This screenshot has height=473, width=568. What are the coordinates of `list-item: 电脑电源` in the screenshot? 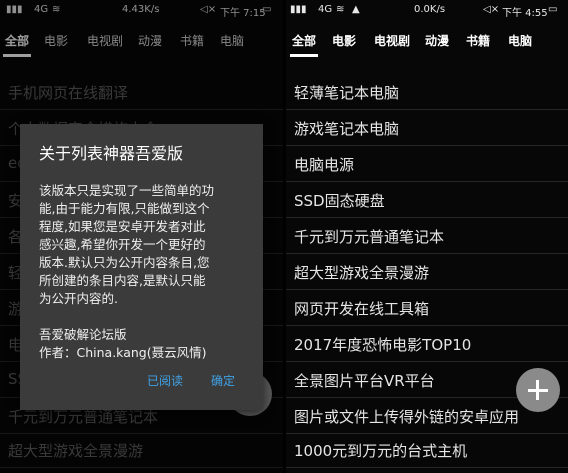 It's located at (427, 164).